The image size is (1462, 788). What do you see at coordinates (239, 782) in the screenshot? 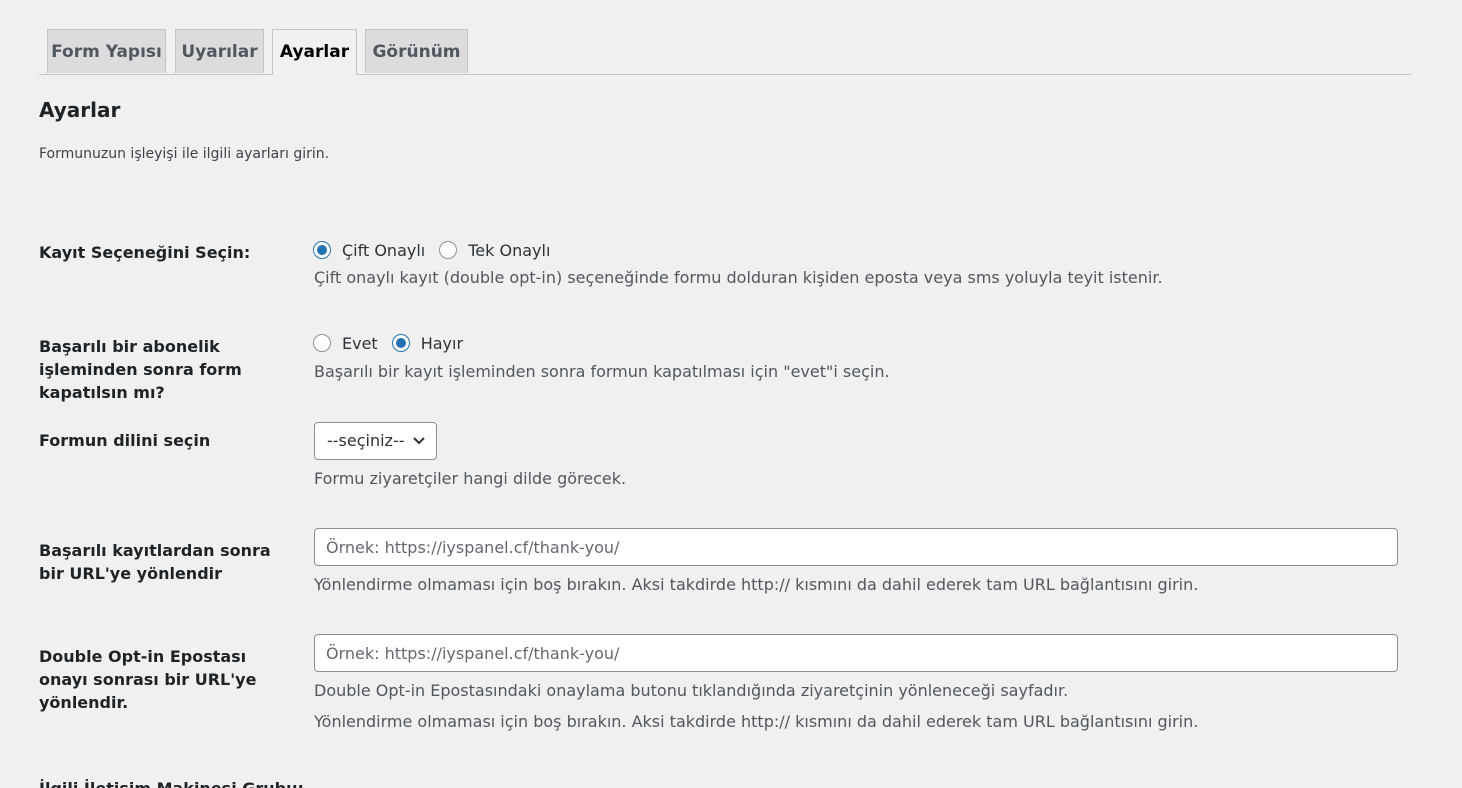
I see `contact-machine-group-label: İlgili İletişim Makinesi Grubu:` at bounding box center [239, 782].